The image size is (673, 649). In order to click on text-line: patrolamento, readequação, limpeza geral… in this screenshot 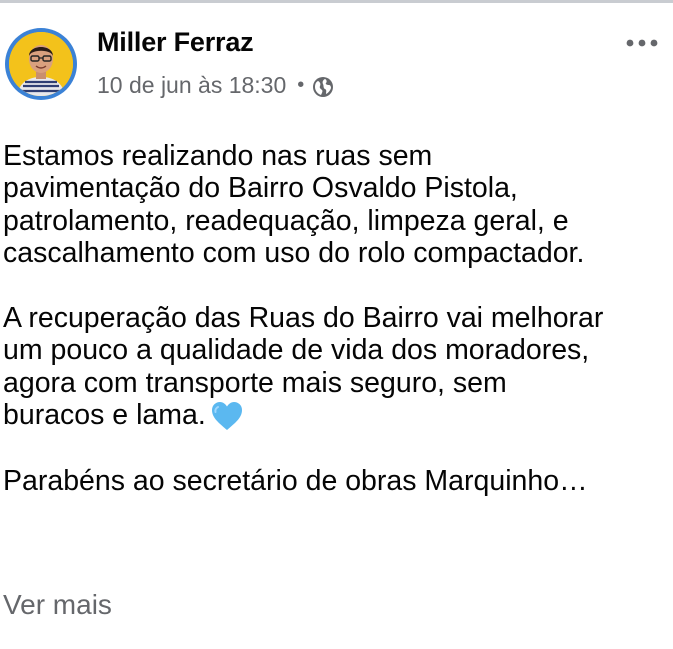, I will do `click(286, 220)`.